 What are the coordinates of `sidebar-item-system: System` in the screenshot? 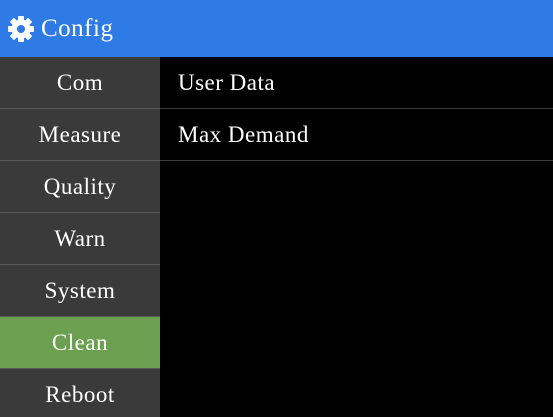 It's located at (80, 291).